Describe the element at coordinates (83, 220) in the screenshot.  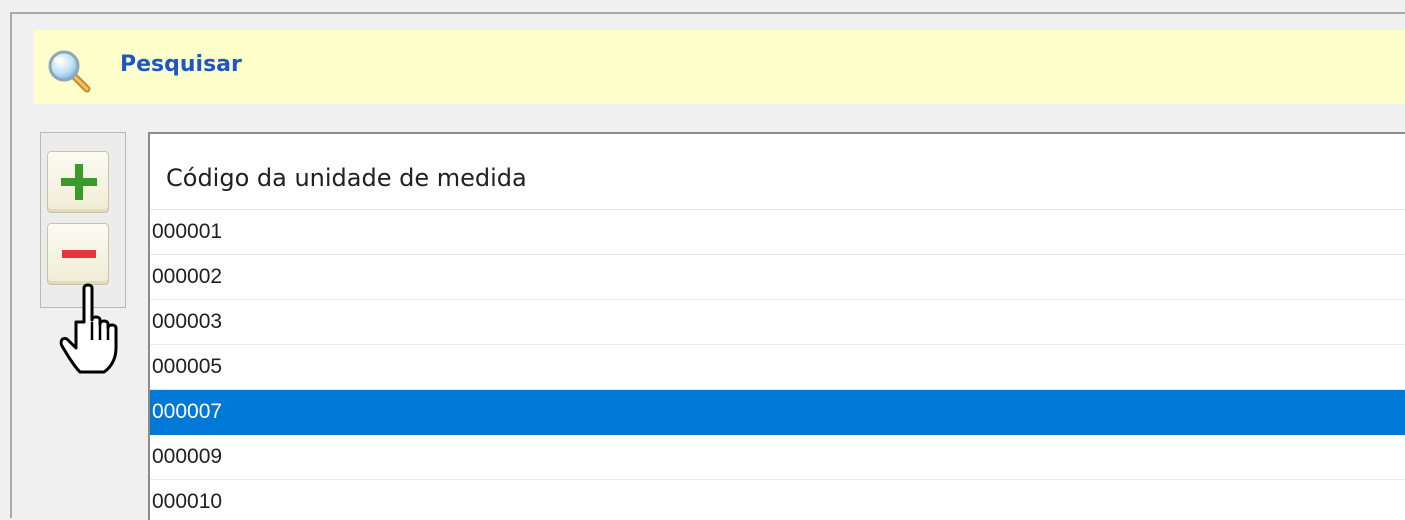
I see `toolbar-panel` at that location.